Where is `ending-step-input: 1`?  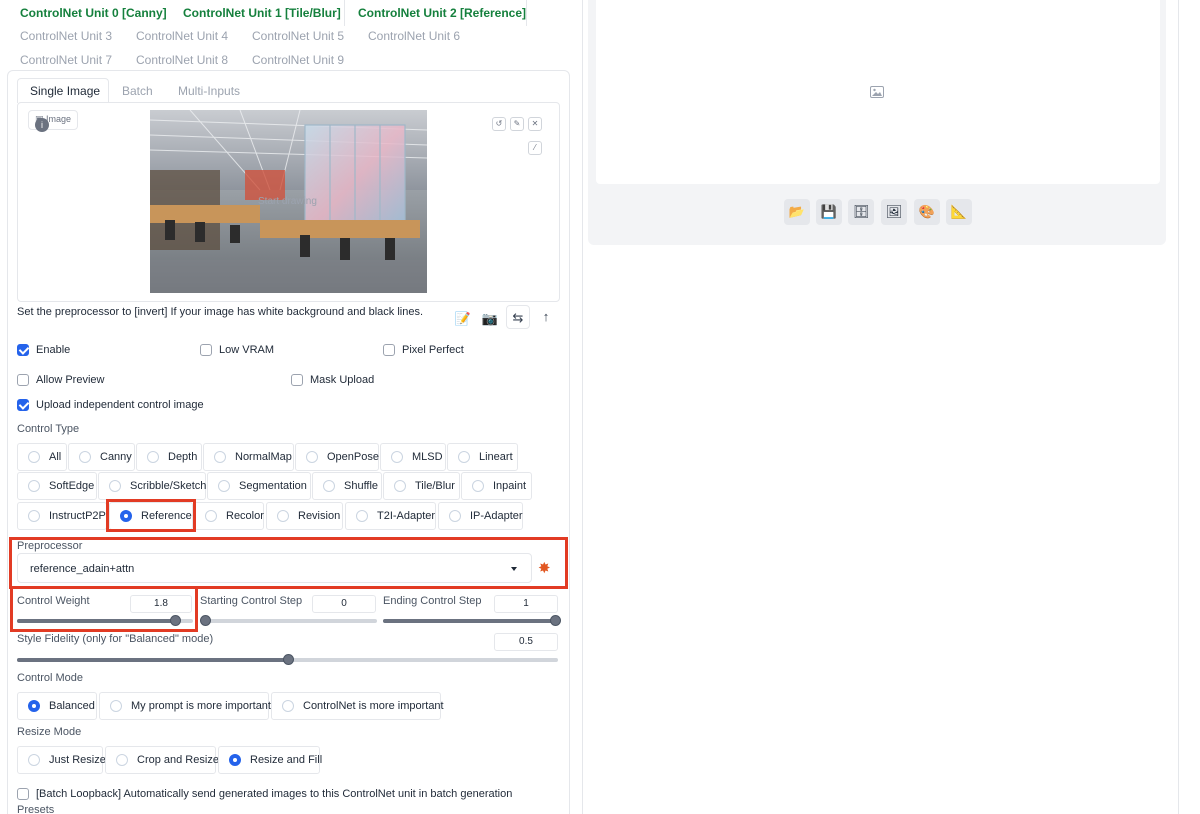
ending-step-input: 1 is located at coordinates (526, 604).